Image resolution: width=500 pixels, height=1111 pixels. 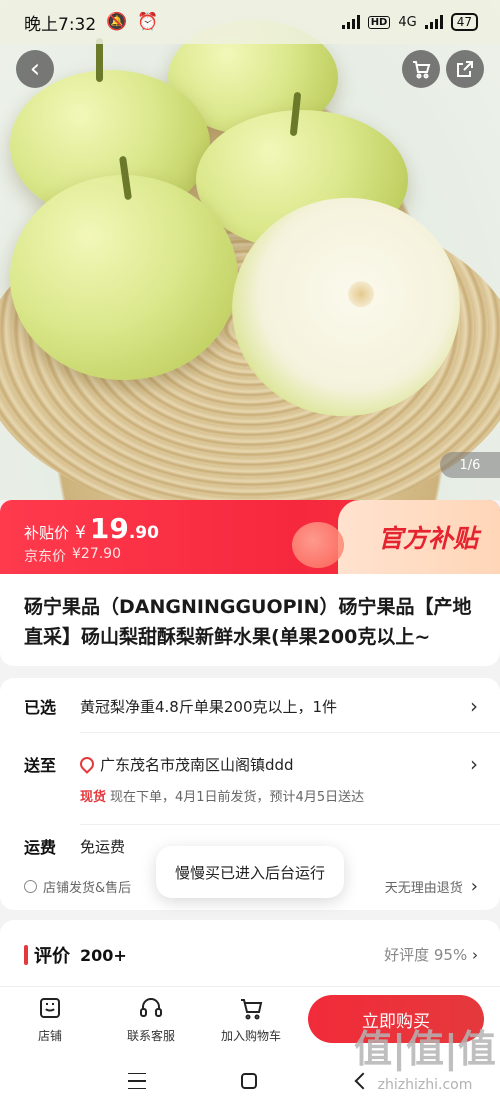 I want to click on mute-icon: 🔕, so click(x=117, y=22).